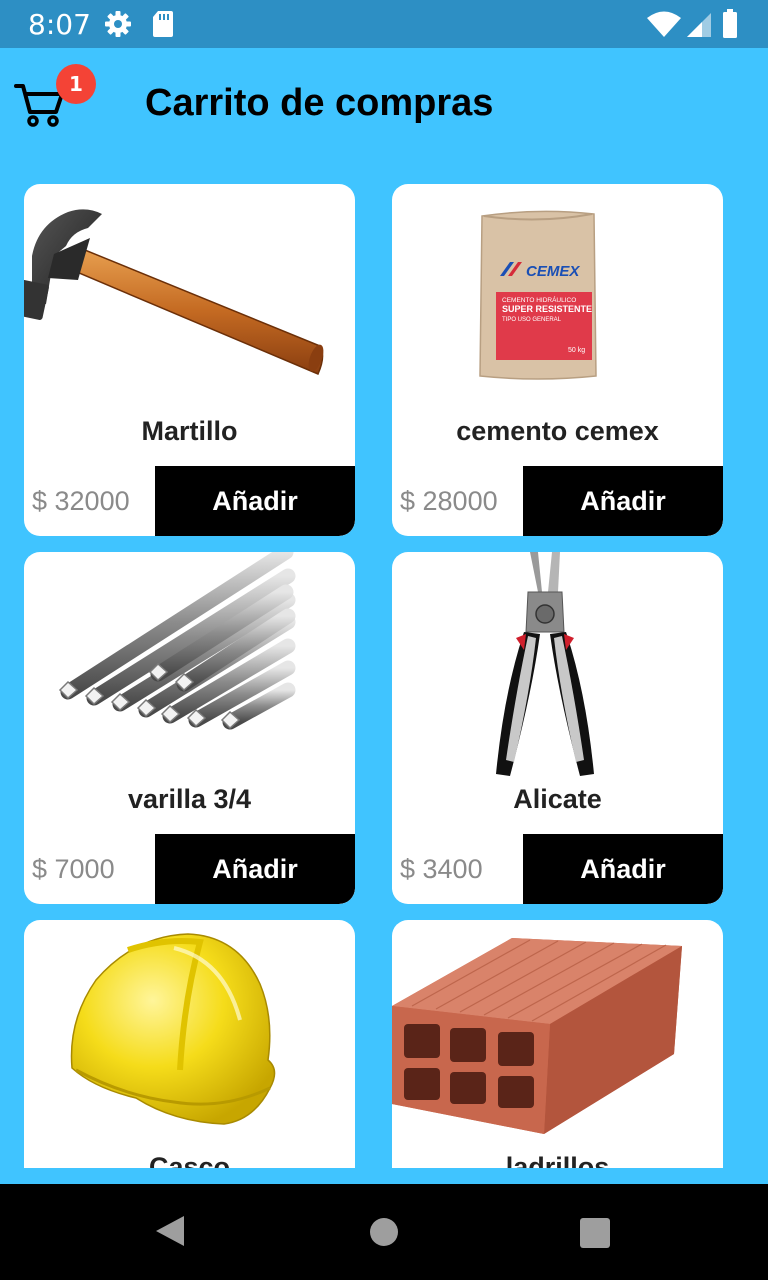  I want to click on app-bar: 1 Carrito de compras, so click(384, 104).